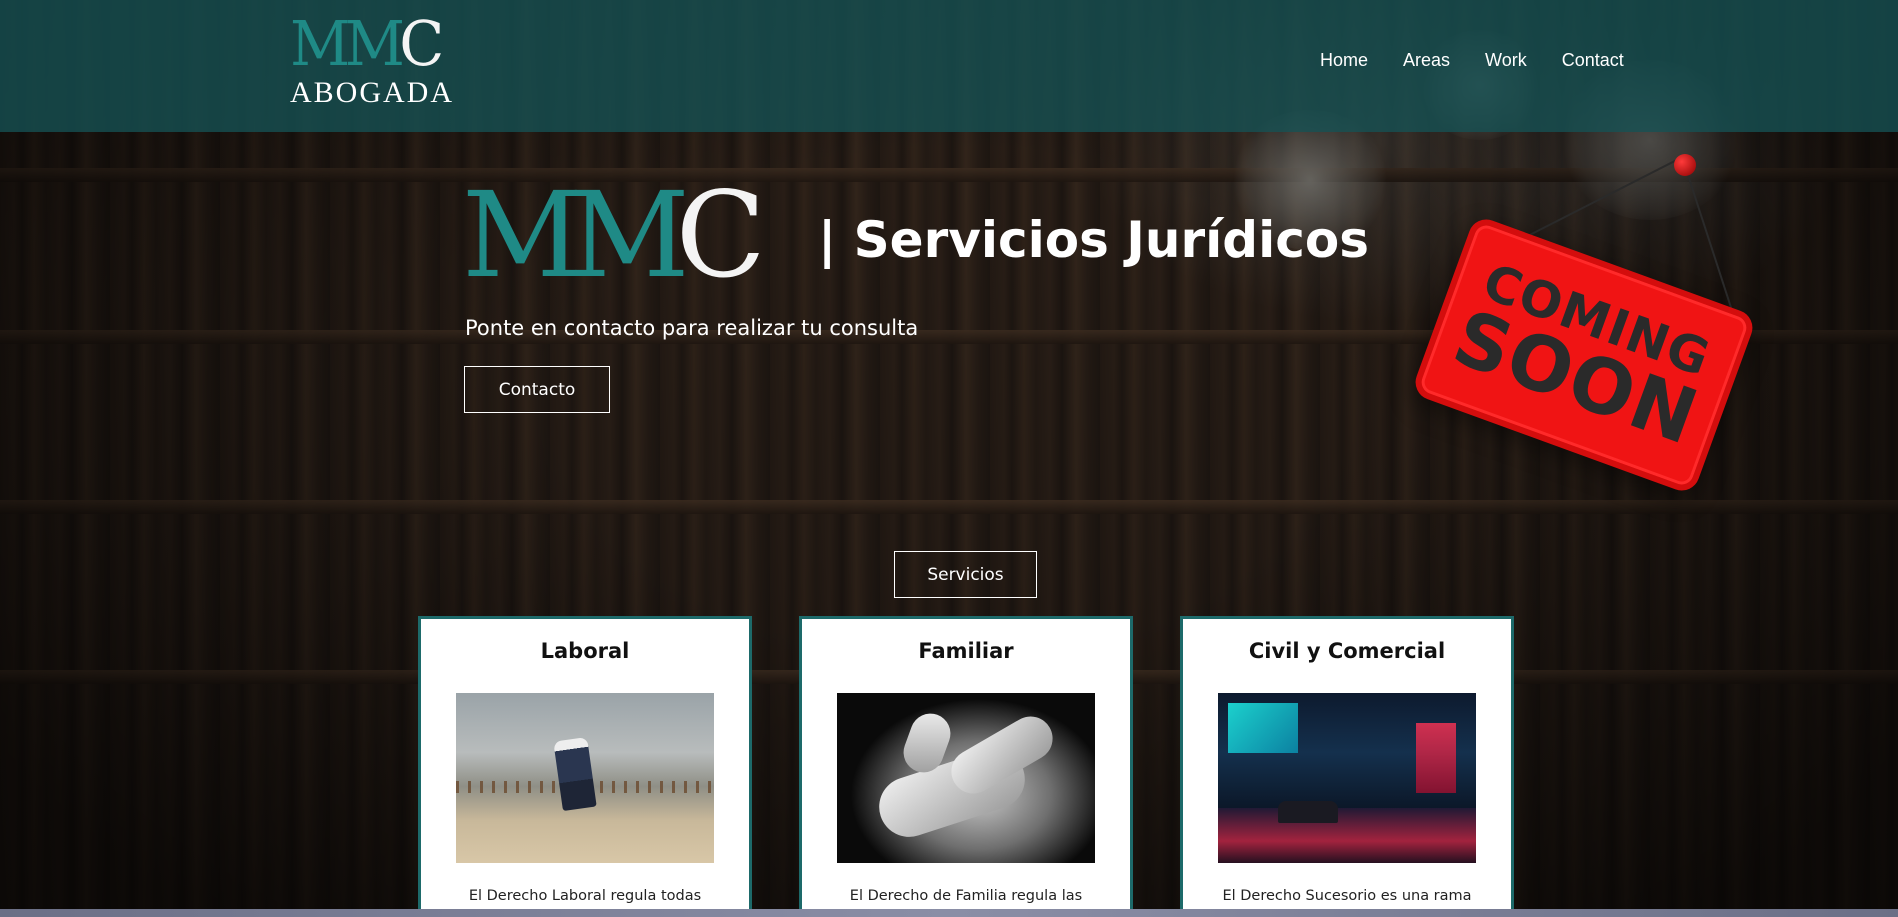 This screenshot has width=1898, height=917. Describe the element at coordinates (1347, 896) in the screenshot. I see `service-card-text: El Derecho Sucesorio es una rama` at that location.